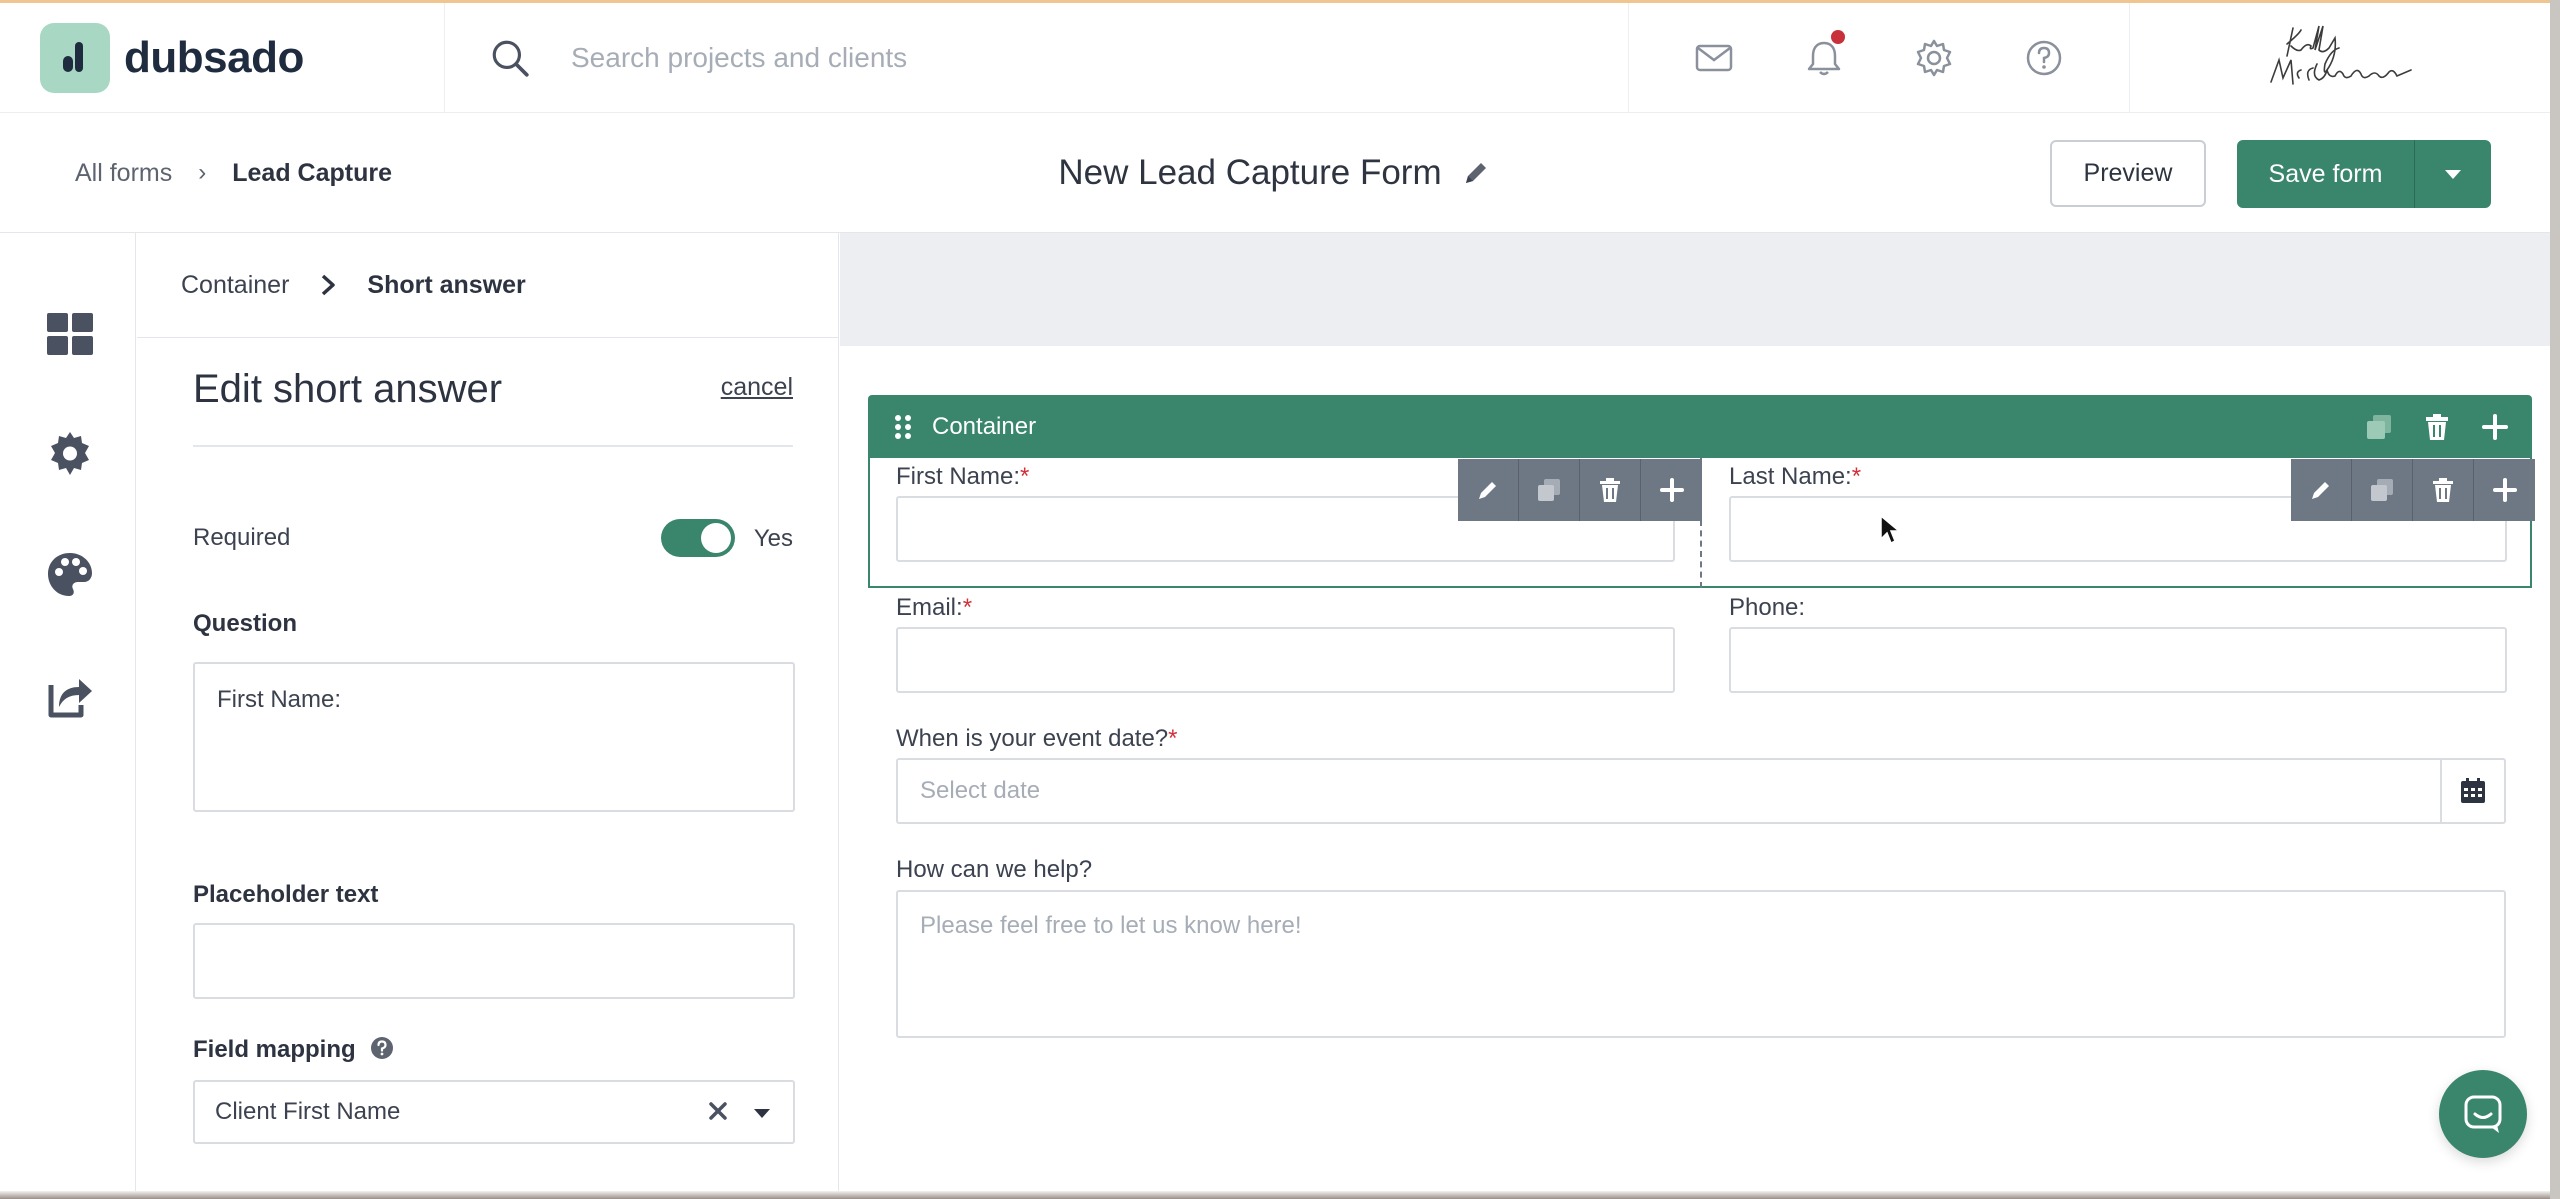  Describe the element at coordinates (1790, 476) in the screenshot. I see `last-name-label-text: Last Name:` at that location.